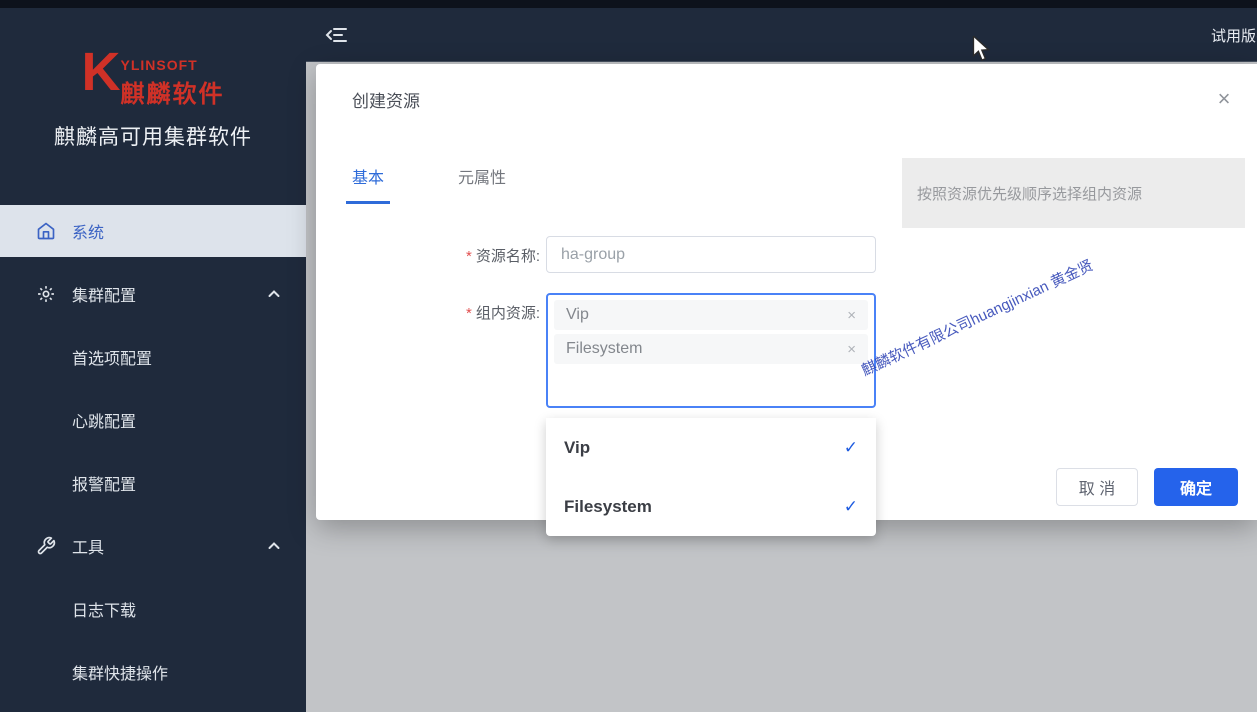 Image resolution: width=1257 pixels, height=712 pixels. I want to click on priority-hint-box: 按照资源优先级顺序选择组内资源, so click(1073, 193).